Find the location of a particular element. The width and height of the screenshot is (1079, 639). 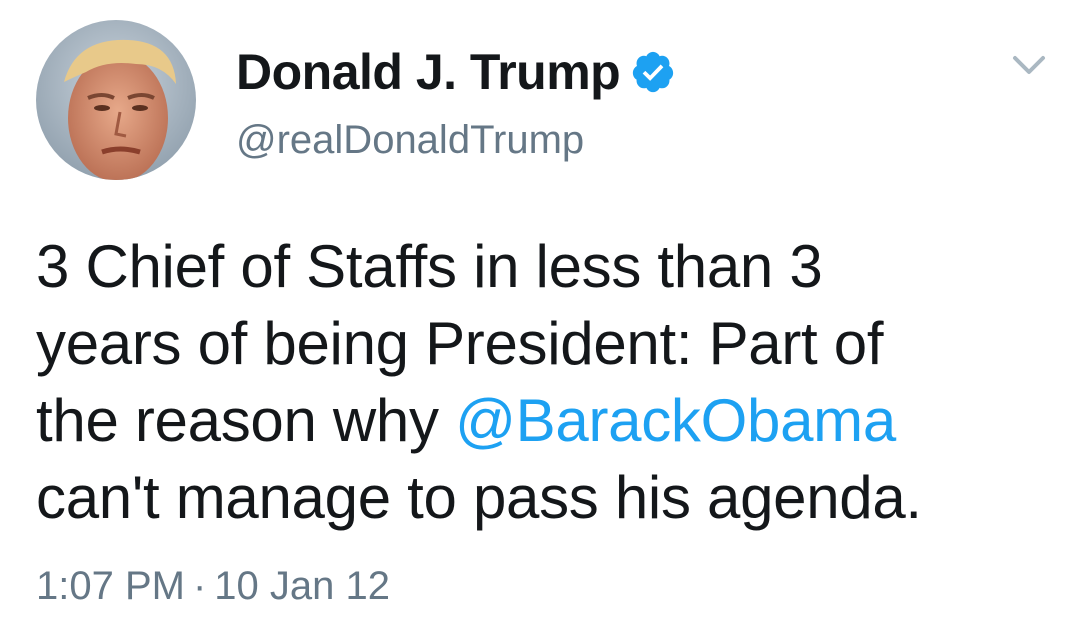

profile-photo-icon is located at coordinates (116, 100).